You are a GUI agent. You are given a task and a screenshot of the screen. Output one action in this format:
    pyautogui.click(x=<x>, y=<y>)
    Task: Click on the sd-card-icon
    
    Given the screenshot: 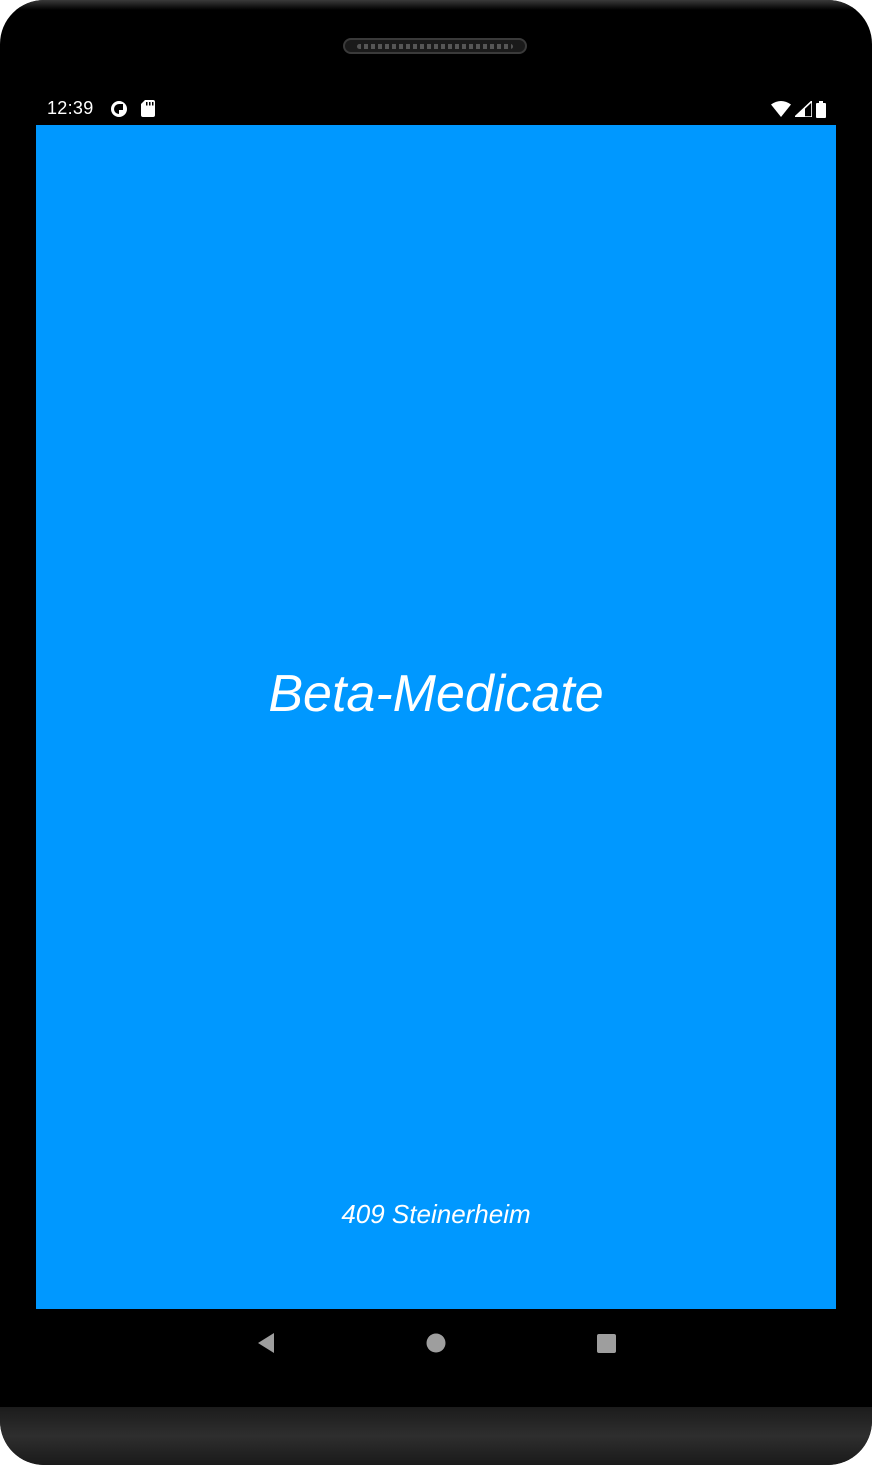 What is the action you would take?
    pyautogui.click(x=148, y=108)
    